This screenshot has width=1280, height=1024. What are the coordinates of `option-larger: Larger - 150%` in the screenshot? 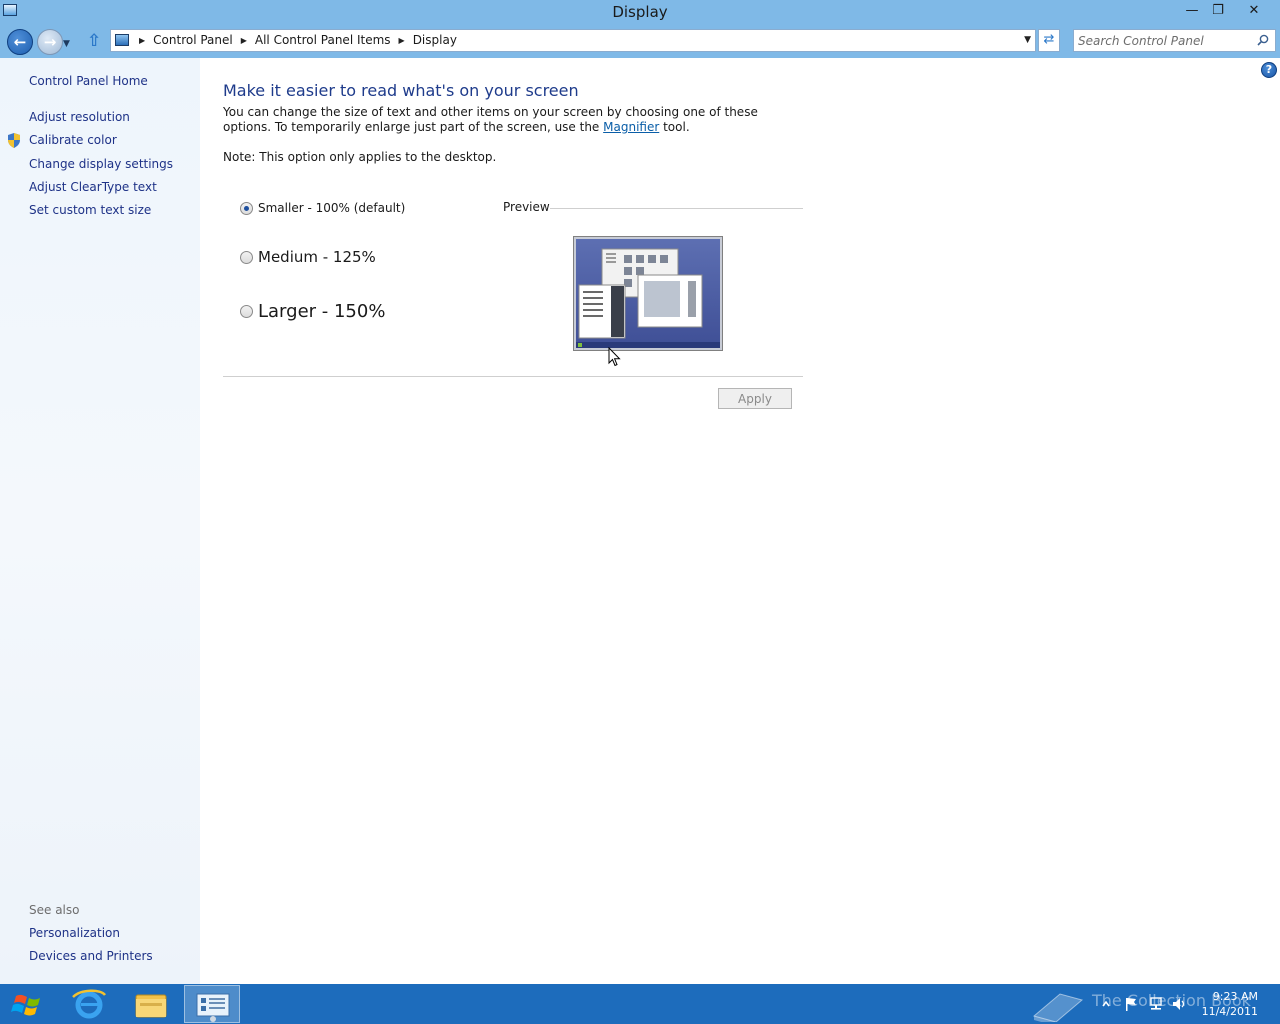 It's located at (312, 311).